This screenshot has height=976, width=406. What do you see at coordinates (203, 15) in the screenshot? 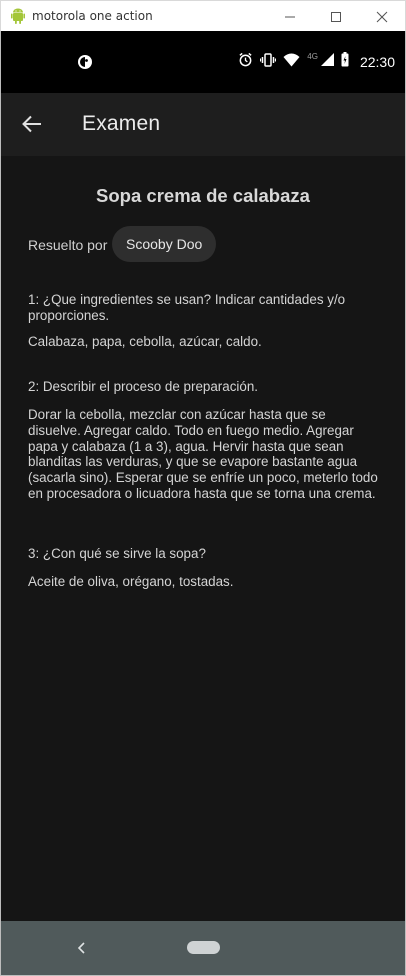
I see `emulator-title-bar: motorola one action` at bounding box center [203, 15].